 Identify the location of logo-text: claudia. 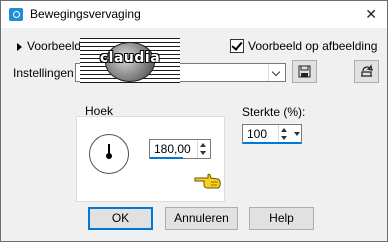
(130, 58).